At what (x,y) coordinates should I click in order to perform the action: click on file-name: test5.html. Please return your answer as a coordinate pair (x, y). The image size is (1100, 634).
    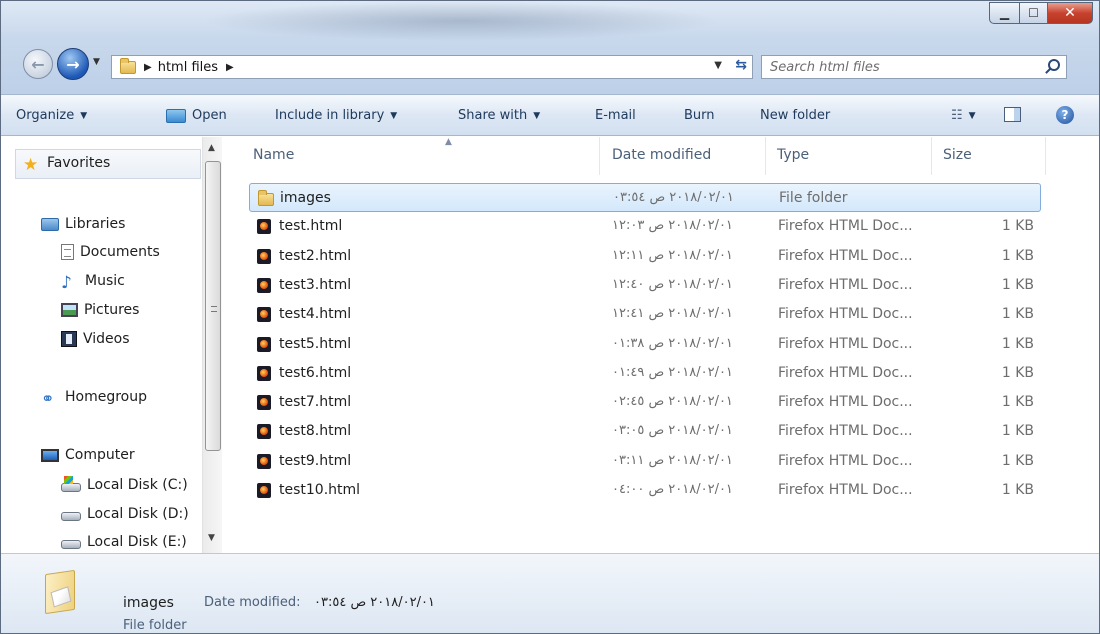
    Looking at the image, I should click on (315, 343).